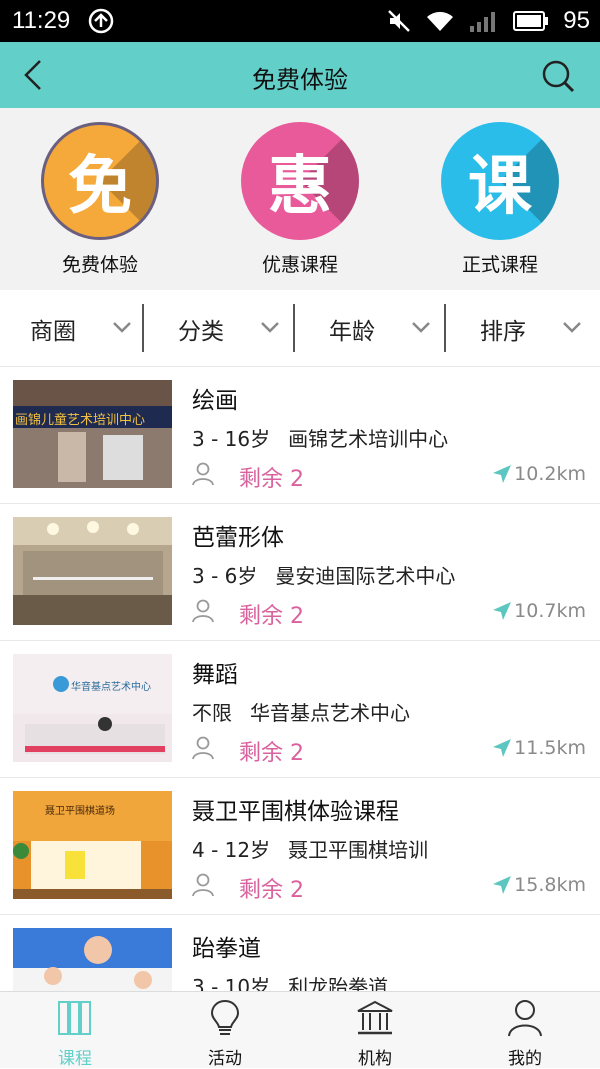 This screenshot has width=600, height=1069. What do you see at coordinates (111, 687) in the screenshot?
I see `thumbnail-sign-text: 华音基点艺术中心` at bounding box center [111, 687].